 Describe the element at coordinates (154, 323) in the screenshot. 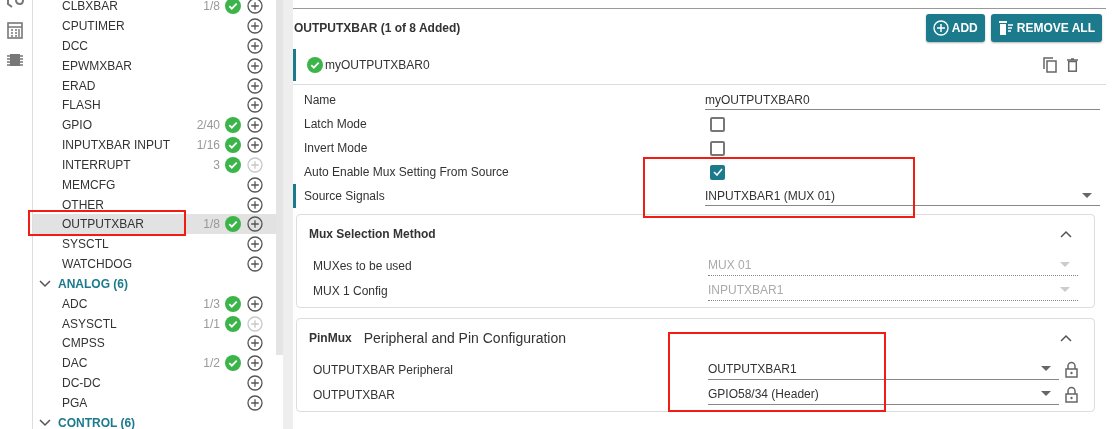

I see `sidebar-item: ASYSCTL 1/1` at that location.